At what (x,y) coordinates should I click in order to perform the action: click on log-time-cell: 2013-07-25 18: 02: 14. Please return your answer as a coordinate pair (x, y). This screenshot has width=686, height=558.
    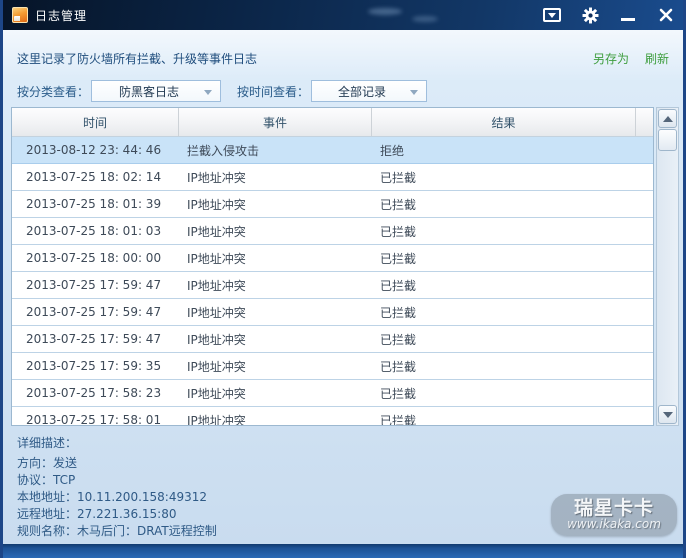
    Looking at the image, I should click on (94, 177).